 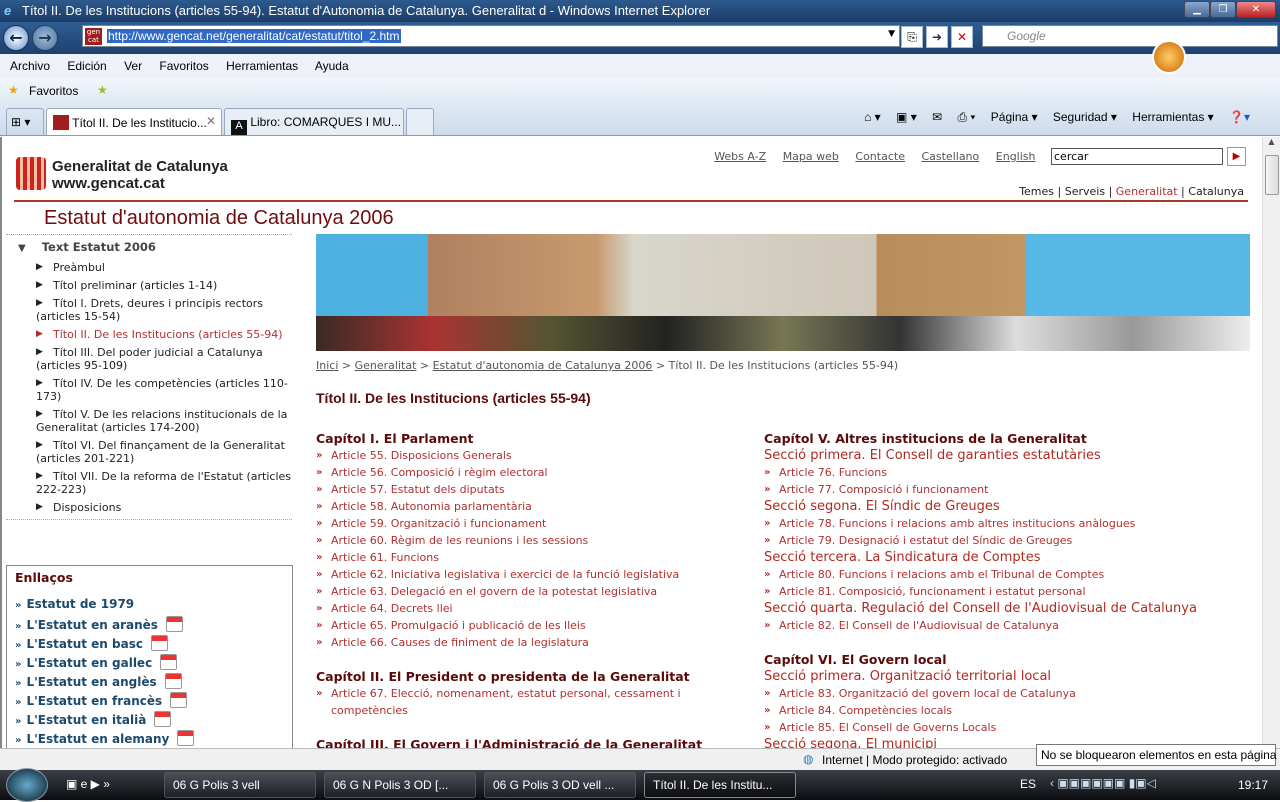 What do you see at coordinates (880, 156) in the screenshot?
I see `link-contacte: Contacte` at bounding box center [880, 156].